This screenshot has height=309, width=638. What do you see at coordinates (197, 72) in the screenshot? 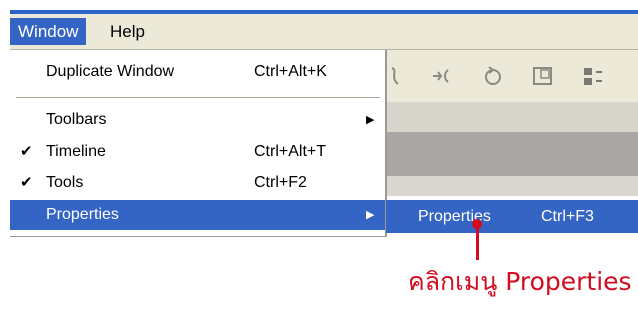
I see `menu-item-duplicate-window: Duplicate Window Ctrl+Alt+K` at bounding box center [197, 72].